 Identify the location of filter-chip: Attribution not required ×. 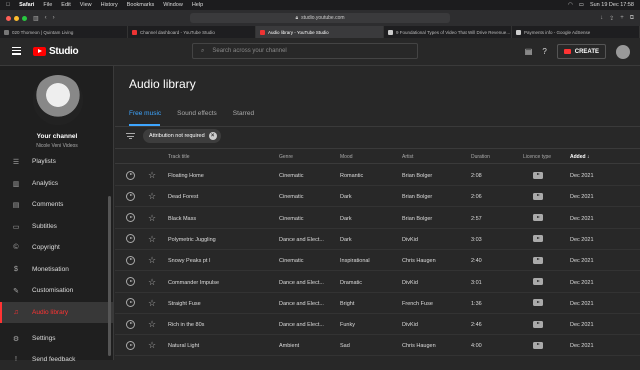
(182, 136).